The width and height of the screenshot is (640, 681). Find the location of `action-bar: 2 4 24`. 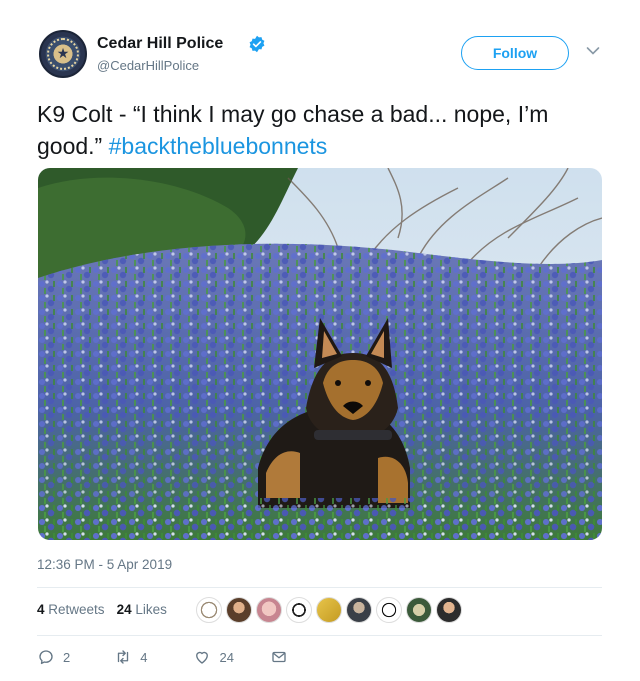

action-bar: 2 4 24 is located at coordinates (162, 657).